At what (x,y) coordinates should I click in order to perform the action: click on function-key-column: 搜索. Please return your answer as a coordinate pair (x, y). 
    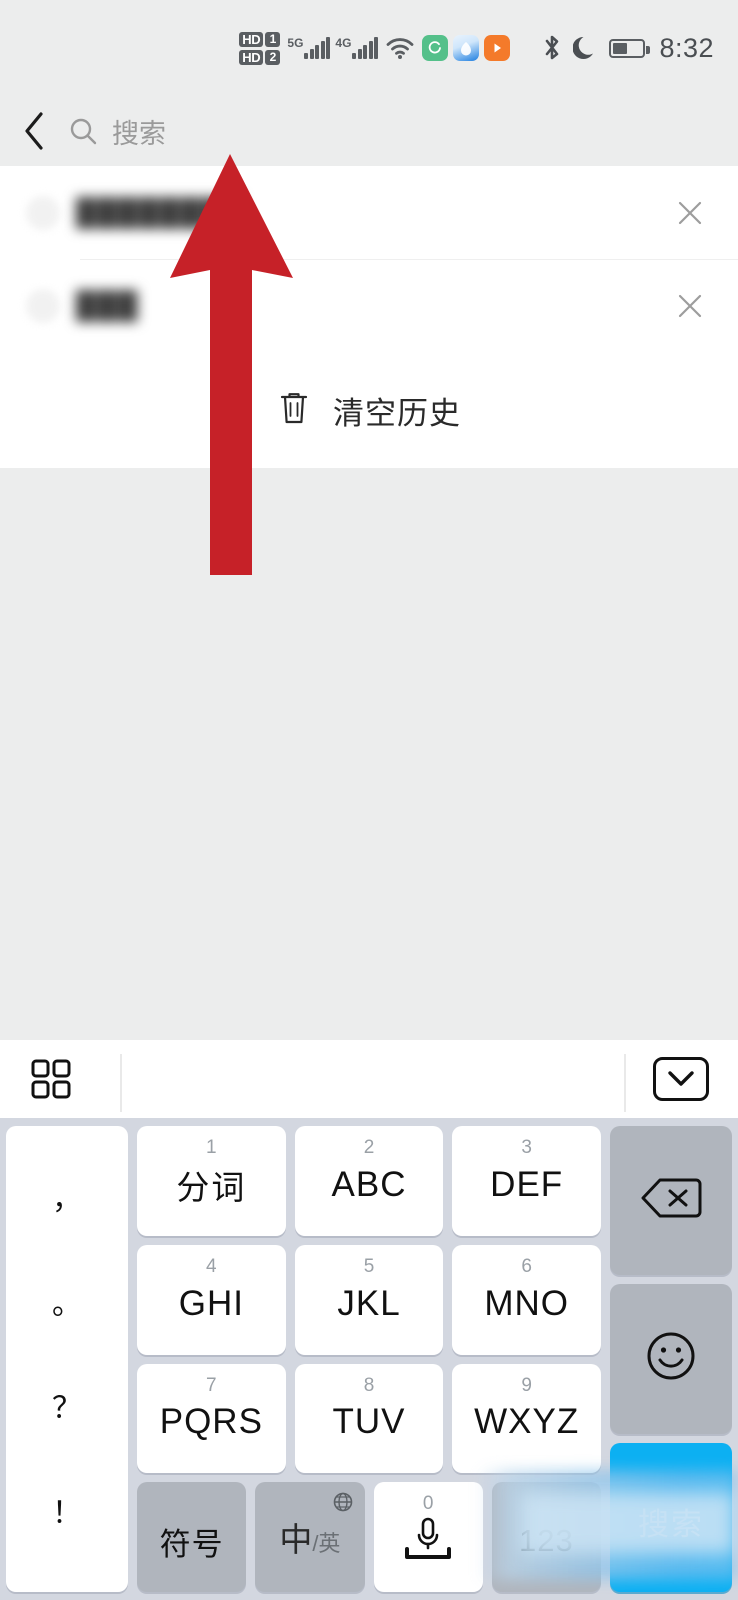
    Looking at the image, I should click on (671, 1359).